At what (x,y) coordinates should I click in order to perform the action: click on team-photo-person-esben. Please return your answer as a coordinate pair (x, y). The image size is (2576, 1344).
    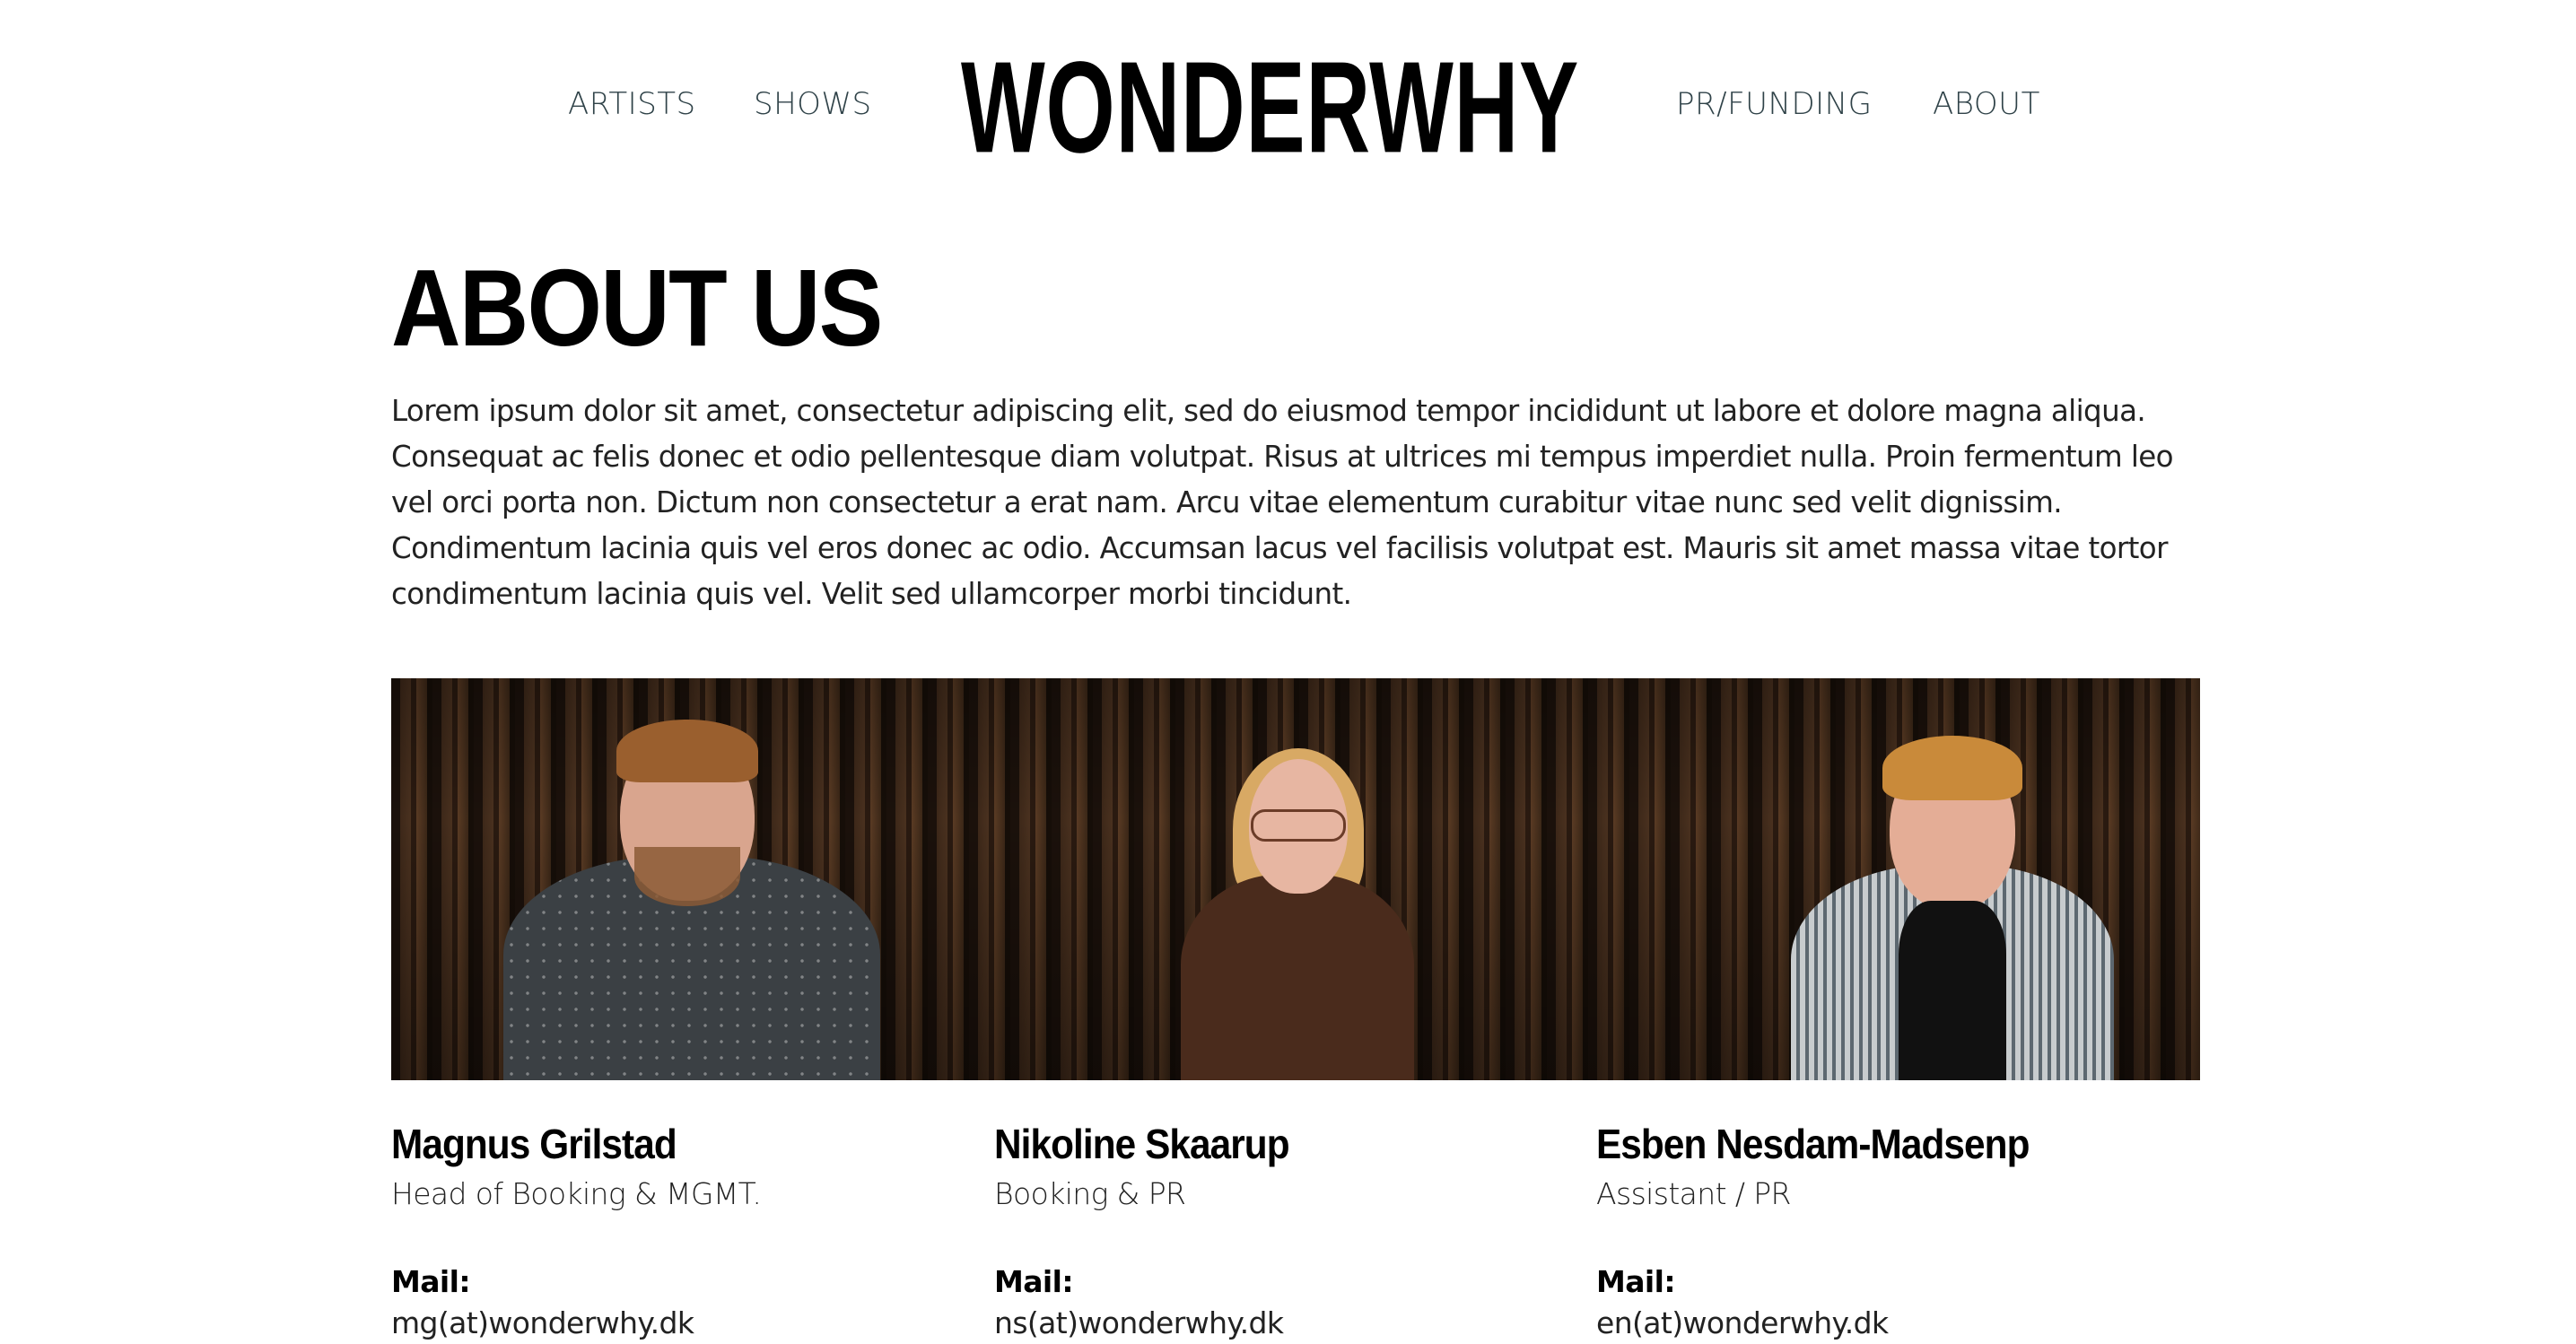
    Looking at the image, I should click on (1952, 891).